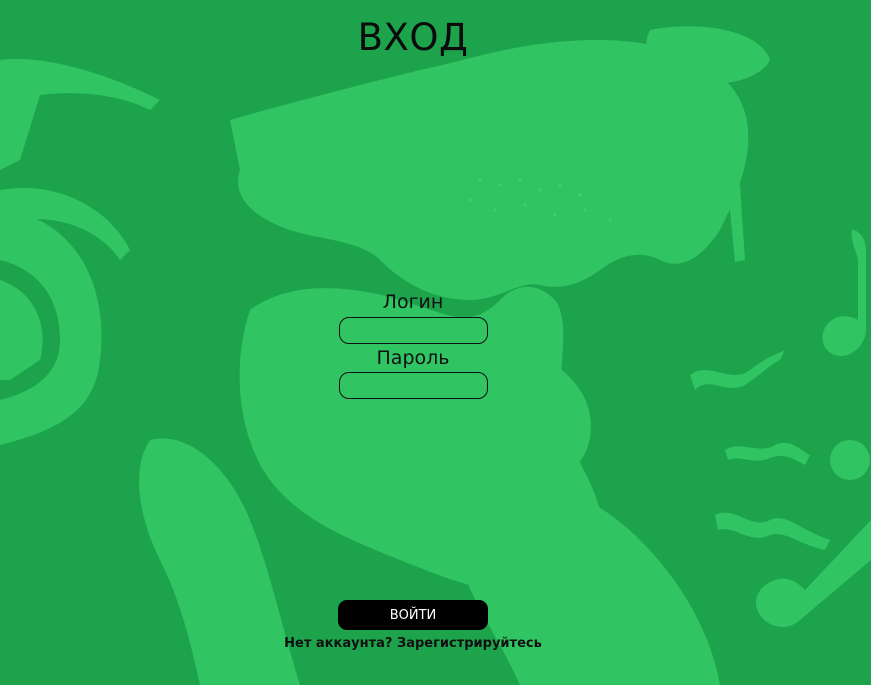  Describe the element at coordinates (413, 358) in the screenshot. I see `password-label: Пароль` at that location.